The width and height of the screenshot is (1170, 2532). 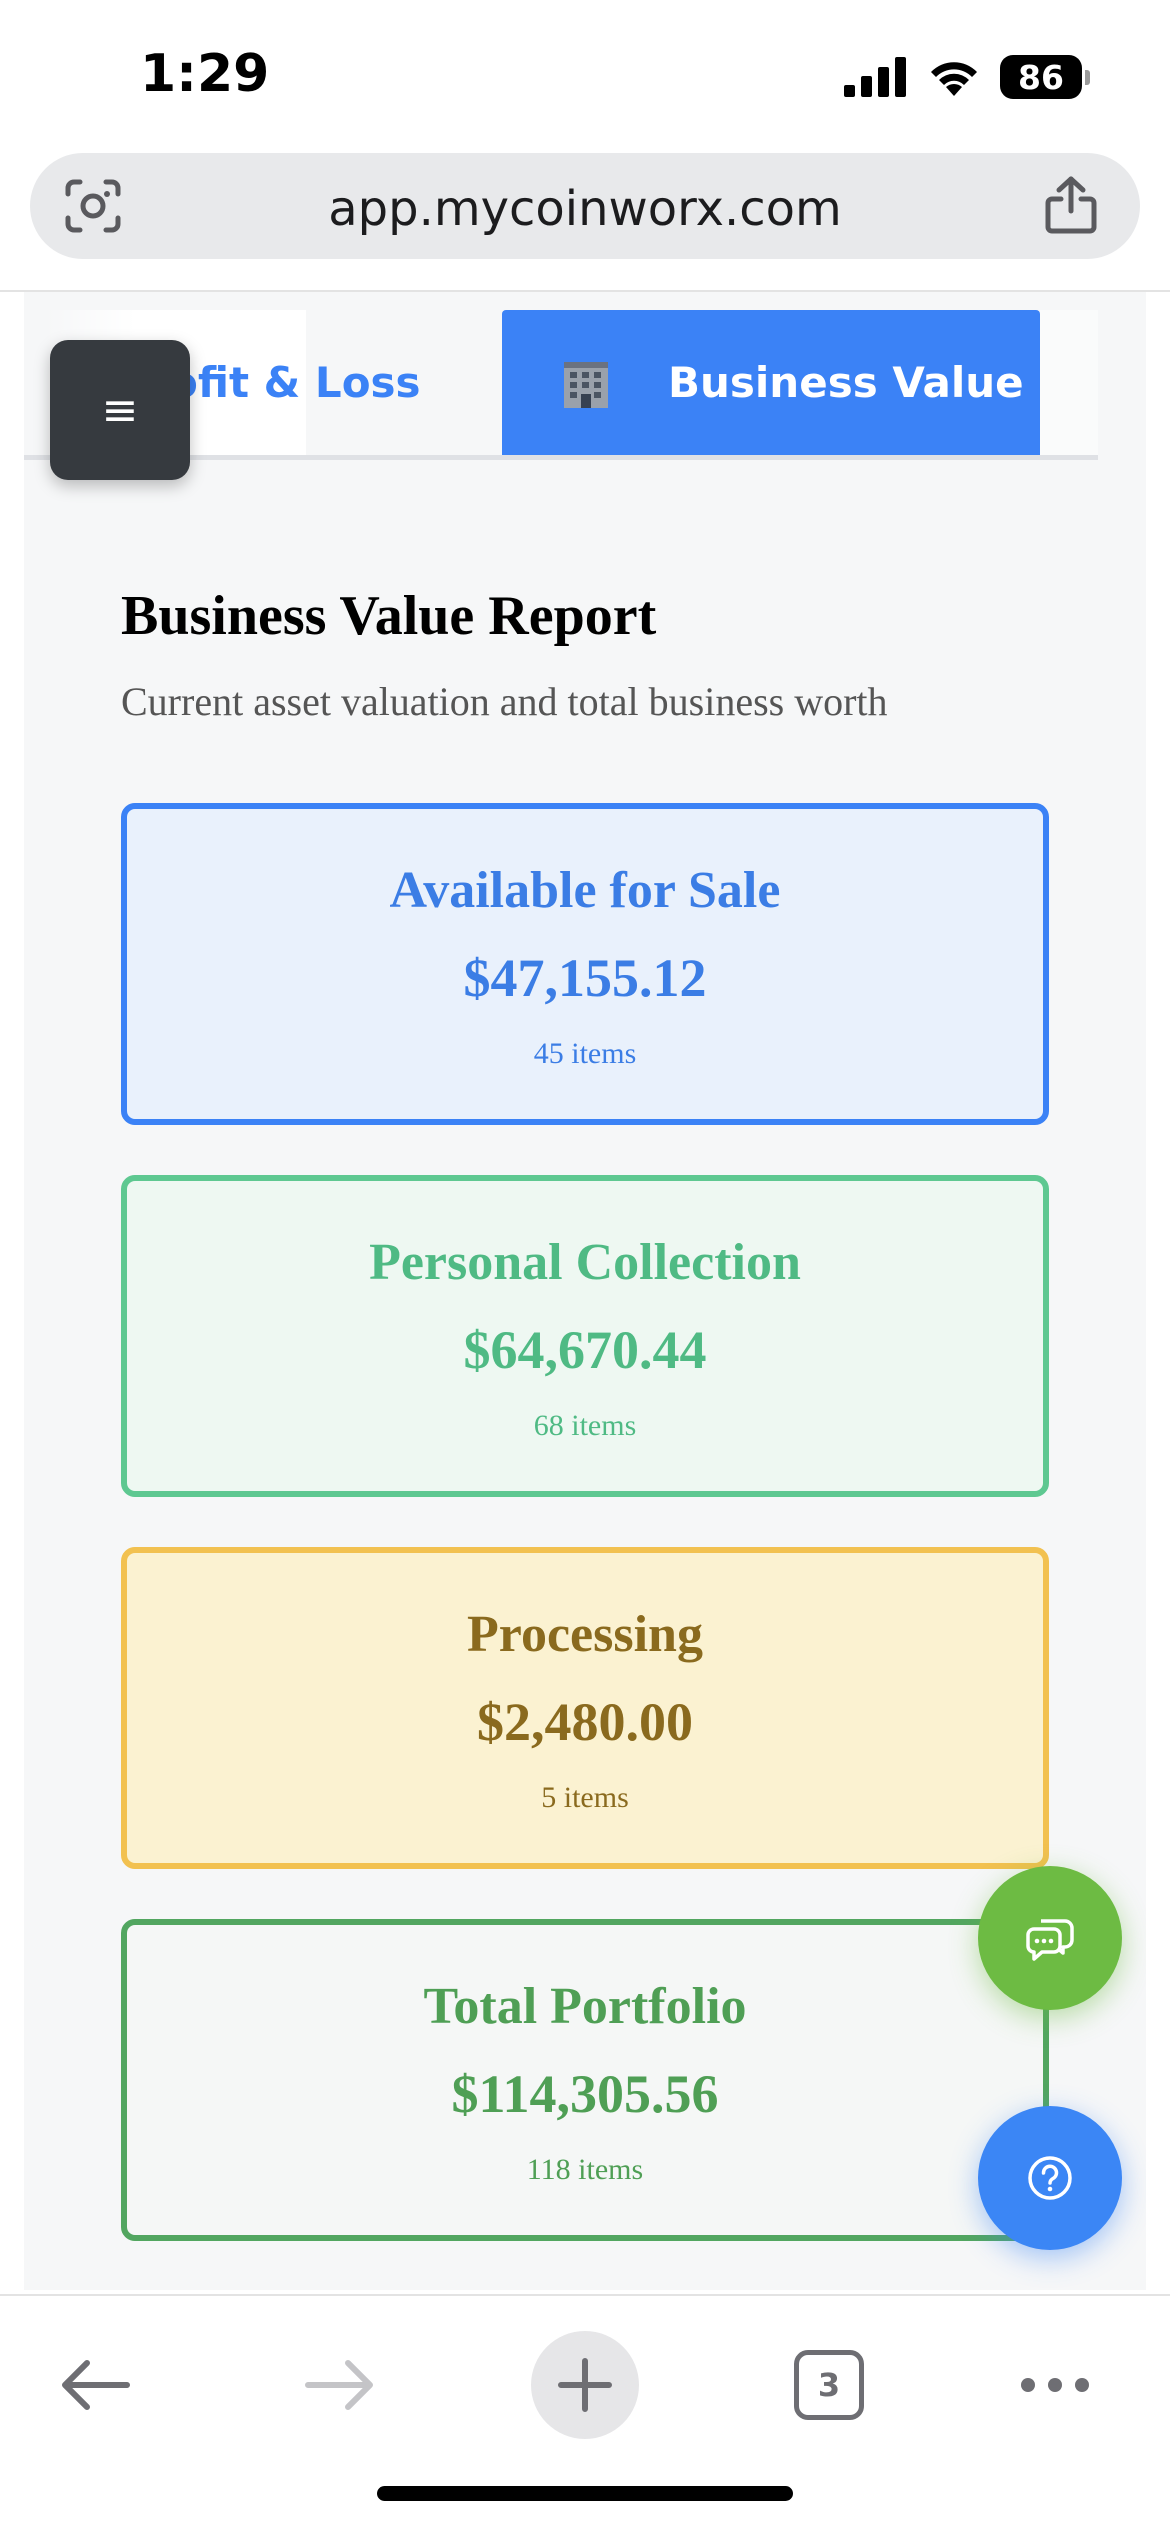 What do you see at coordinates (585, 72) in the screenshot?
I see `status-bar: 1:29 86` at bounding box center [585, 72].